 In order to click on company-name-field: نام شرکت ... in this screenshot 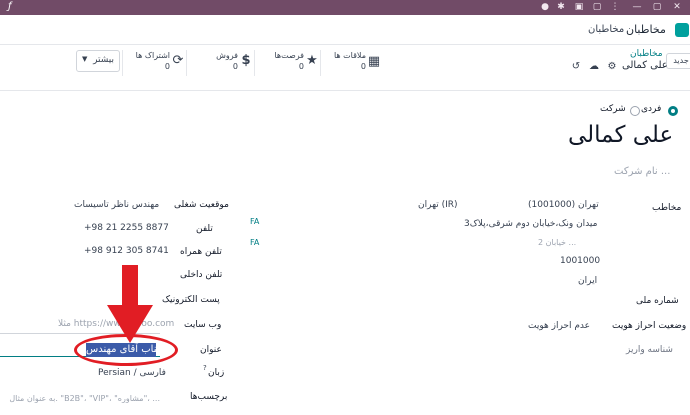, I will do `click(642, 171)`.